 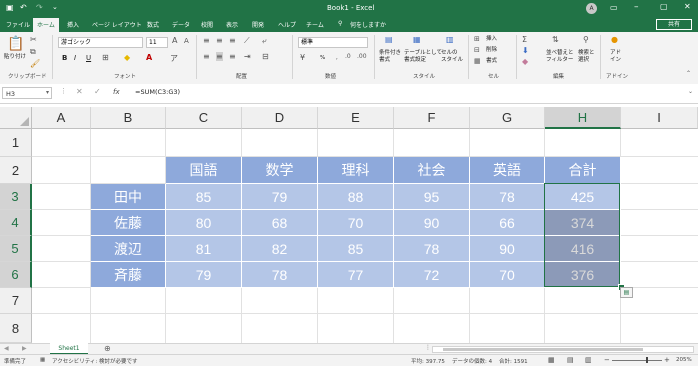 What do you see at coordinates (614, 7) in the screenshot?
I see `ribbon-display-icon: ▭` at bounding box center [614, 7].